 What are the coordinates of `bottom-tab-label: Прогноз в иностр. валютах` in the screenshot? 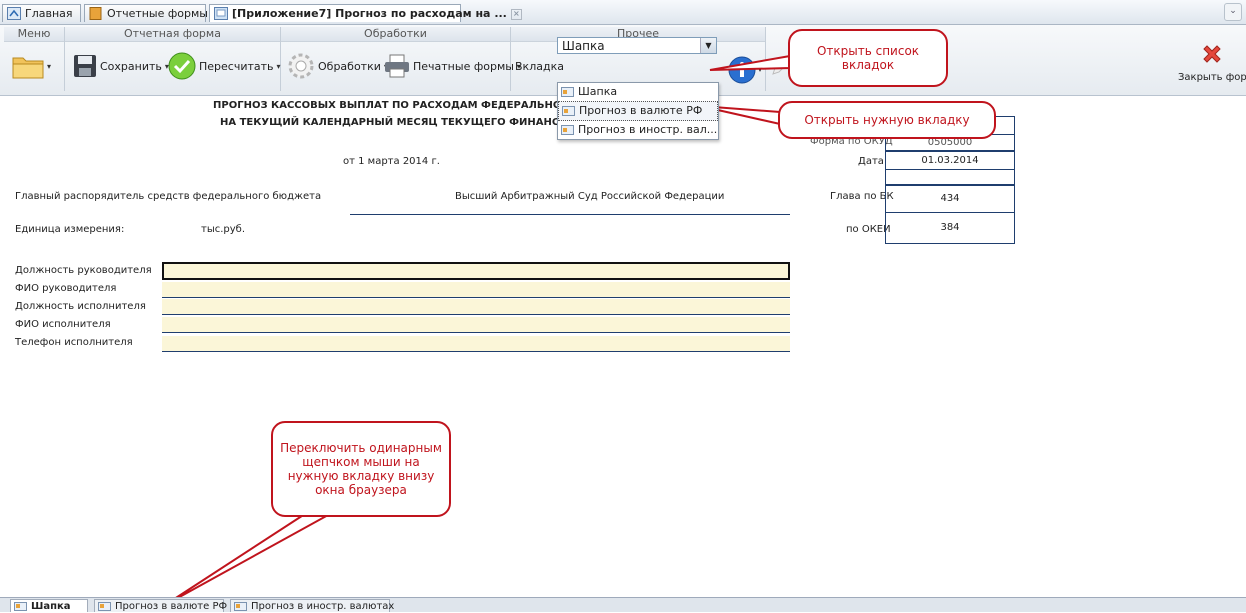 It's located at (323, 606).